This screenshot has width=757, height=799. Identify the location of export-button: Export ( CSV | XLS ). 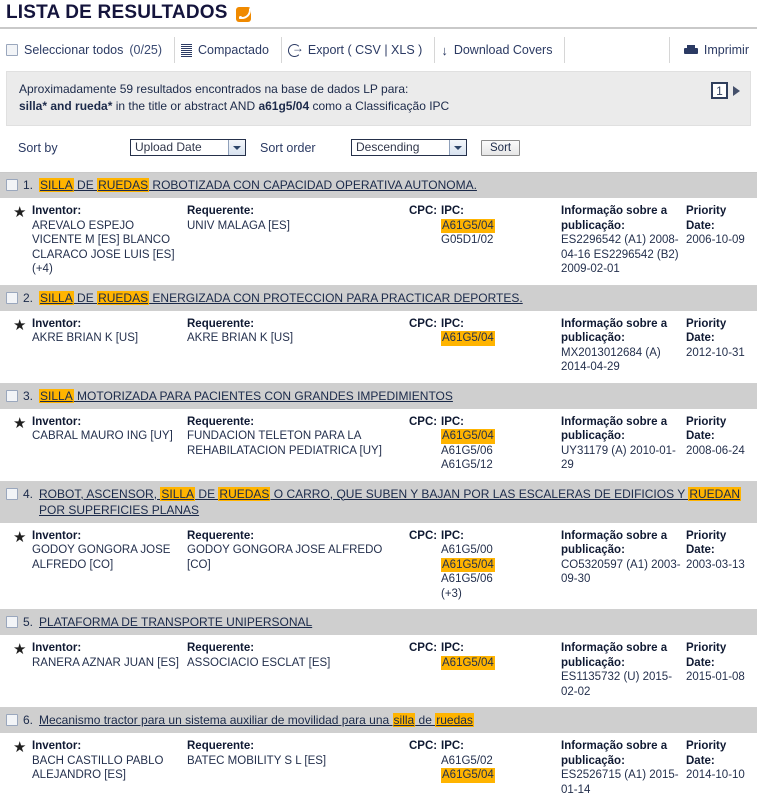
(359, 50).